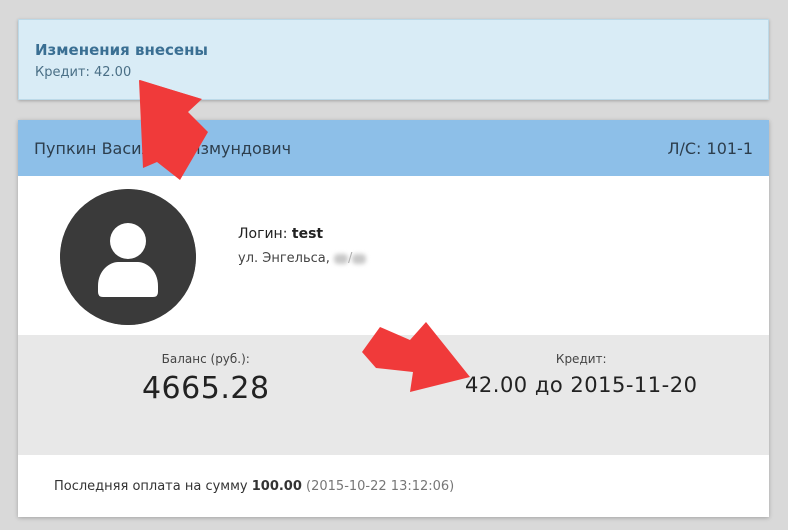 The width and height of the screenshot is (788, 530). What do you see at coordinates (205, 388) in the screenshot?
I see `balance-value: 4665.28` at bounding box center [205, 388].